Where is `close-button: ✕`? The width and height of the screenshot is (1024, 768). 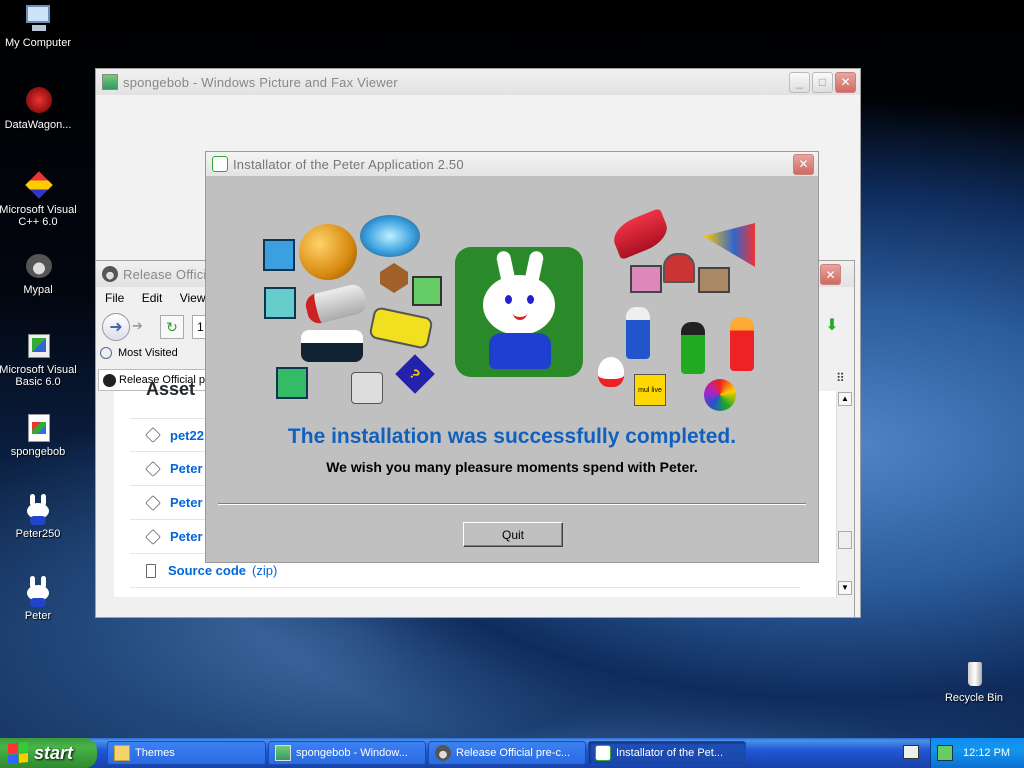
close-button: ✕ is located at coordinates (845, 82).